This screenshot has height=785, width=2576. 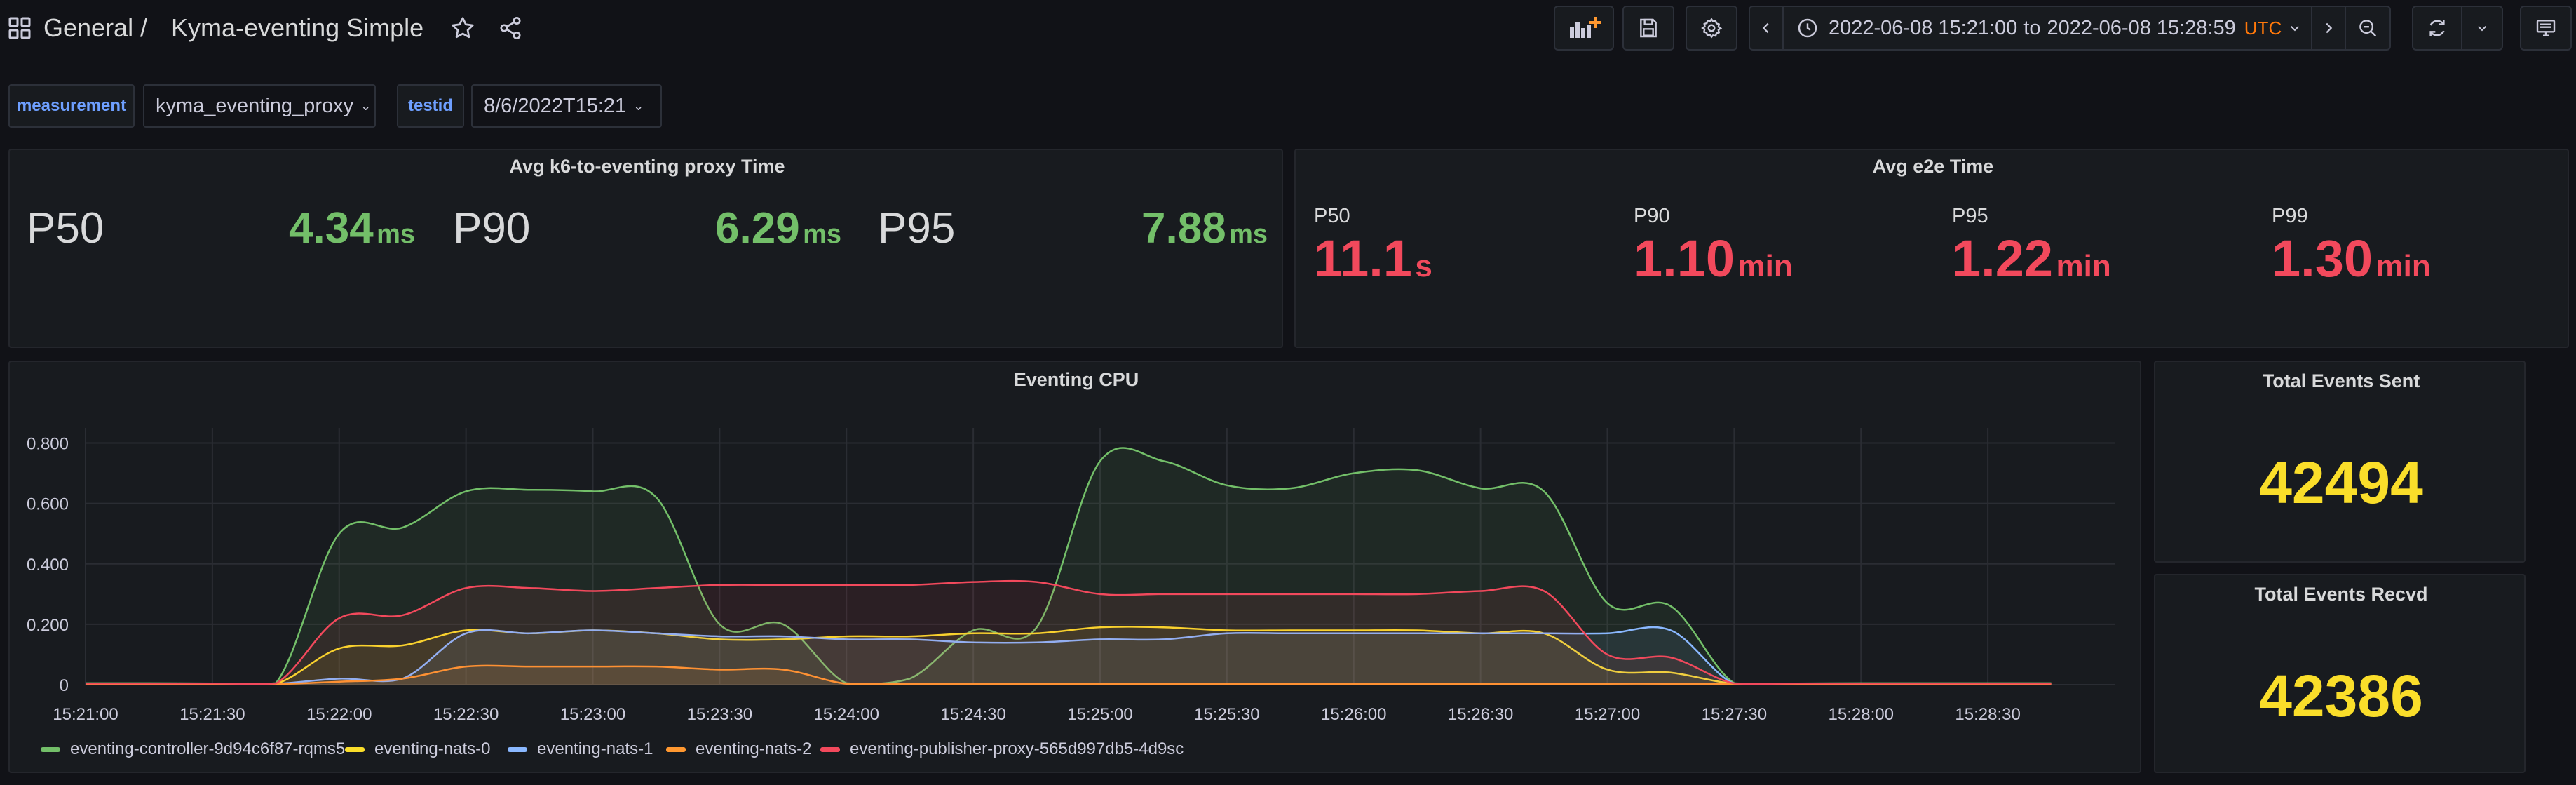 What do you see at coordinates (48, 625) in the screenshot?
I see `y-tick-label: 0.200` at bounding box center [48, 625].